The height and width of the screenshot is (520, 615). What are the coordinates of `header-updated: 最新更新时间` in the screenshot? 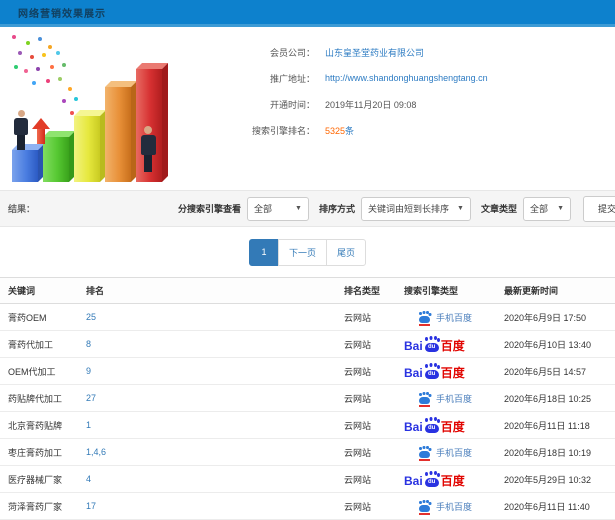 It's located at (531, 291).